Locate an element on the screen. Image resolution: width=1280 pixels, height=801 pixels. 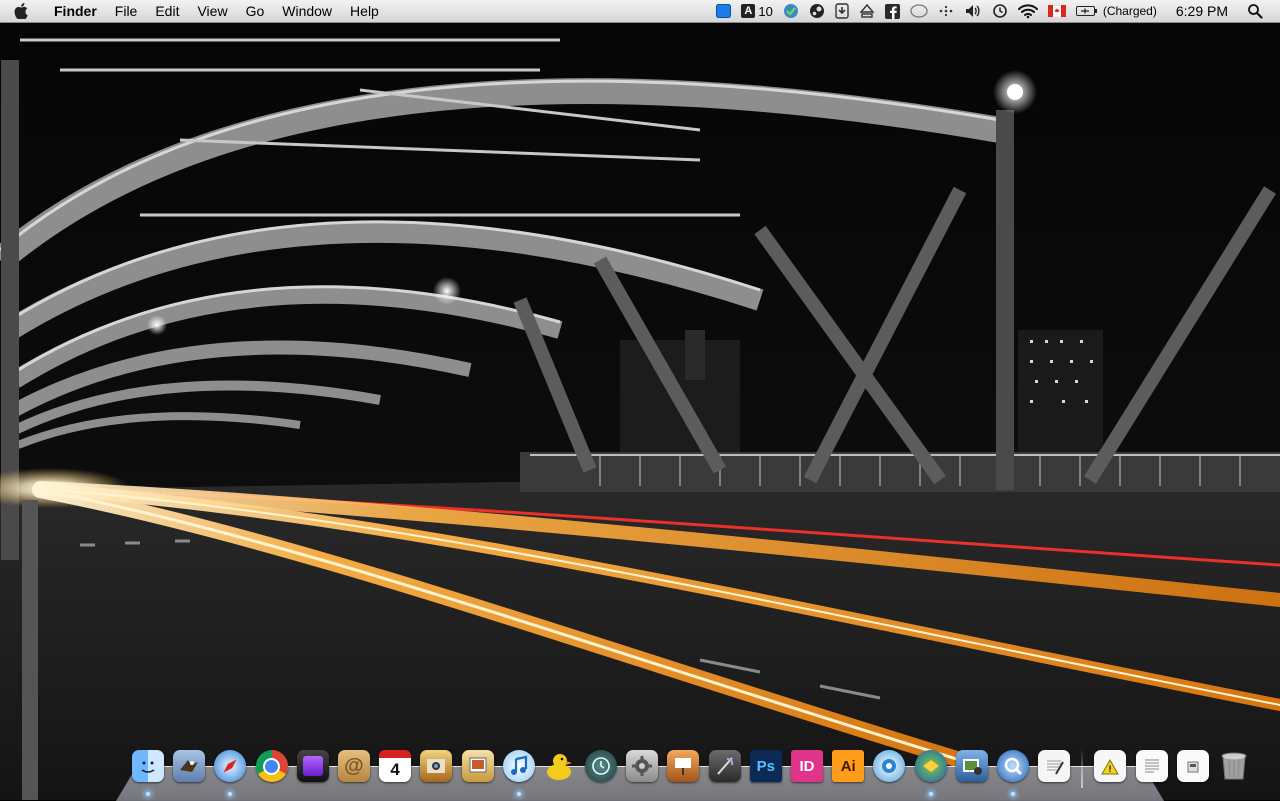
warning-document-icon: ! is located at coordinates (1110, 766).